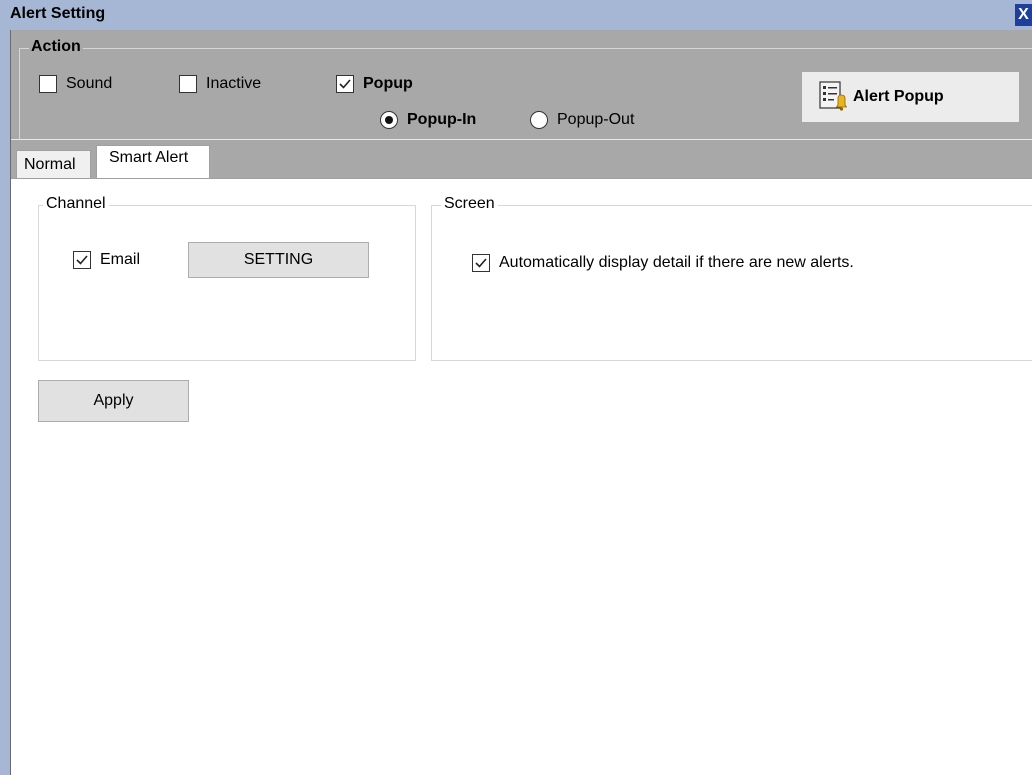 The image size is (1032, 775). I want to click on alert-list-bell-icon, so click(833, 97).